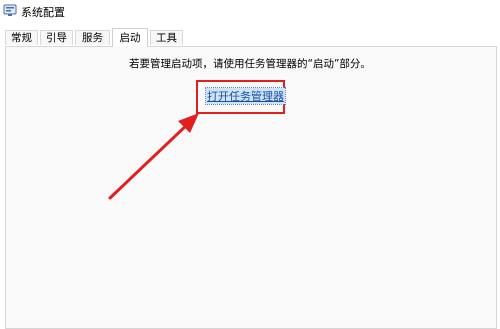 The height and width of the screenshot is (329, 500). Describe the element at coordinates (250, 64) in the screenshot. I see `startup-instruction: 若要管理启动项，请使用任务管理器的“启动”部分。` at that location.